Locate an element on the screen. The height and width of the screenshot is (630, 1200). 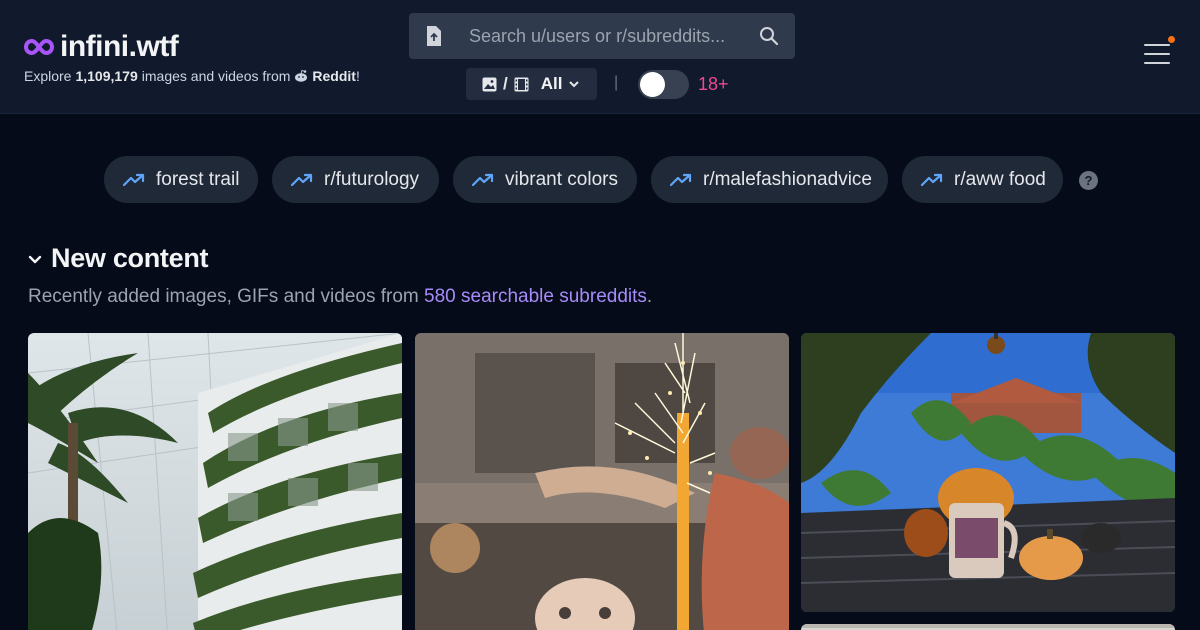
trending-chip: r/aww food is located at coordinates (982, 179).